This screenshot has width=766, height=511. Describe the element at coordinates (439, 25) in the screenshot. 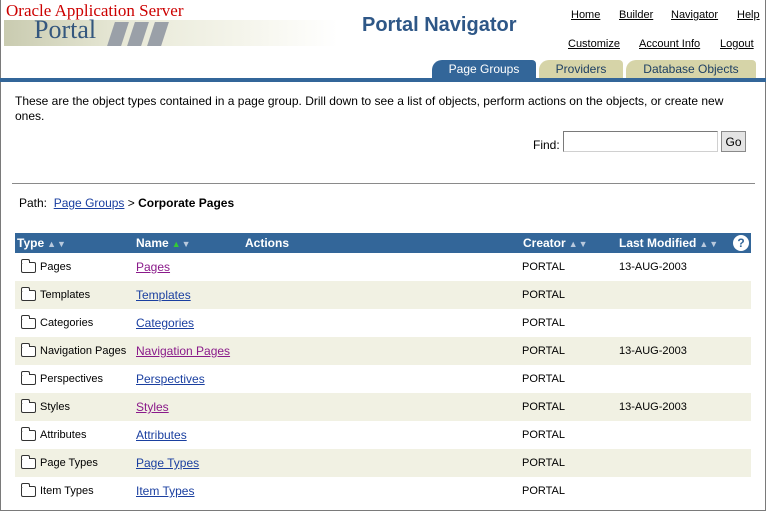

I see `page-title: Portal Navigator` at that location.